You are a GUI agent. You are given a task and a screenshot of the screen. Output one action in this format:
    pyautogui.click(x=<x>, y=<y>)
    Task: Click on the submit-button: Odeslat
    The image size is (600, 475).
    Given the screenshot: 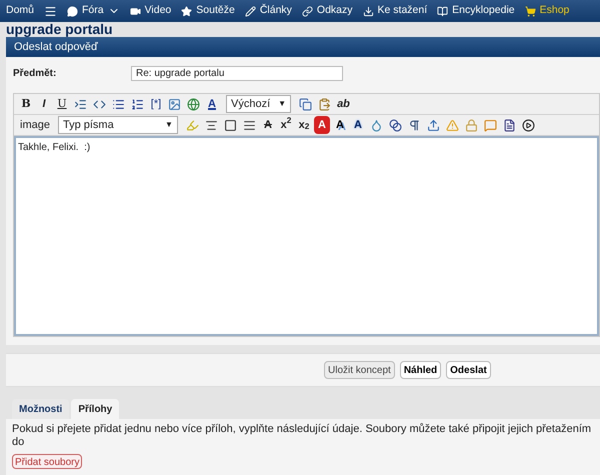 What is the action you would take?
    pyautogui.click(x=468, y=370)
    